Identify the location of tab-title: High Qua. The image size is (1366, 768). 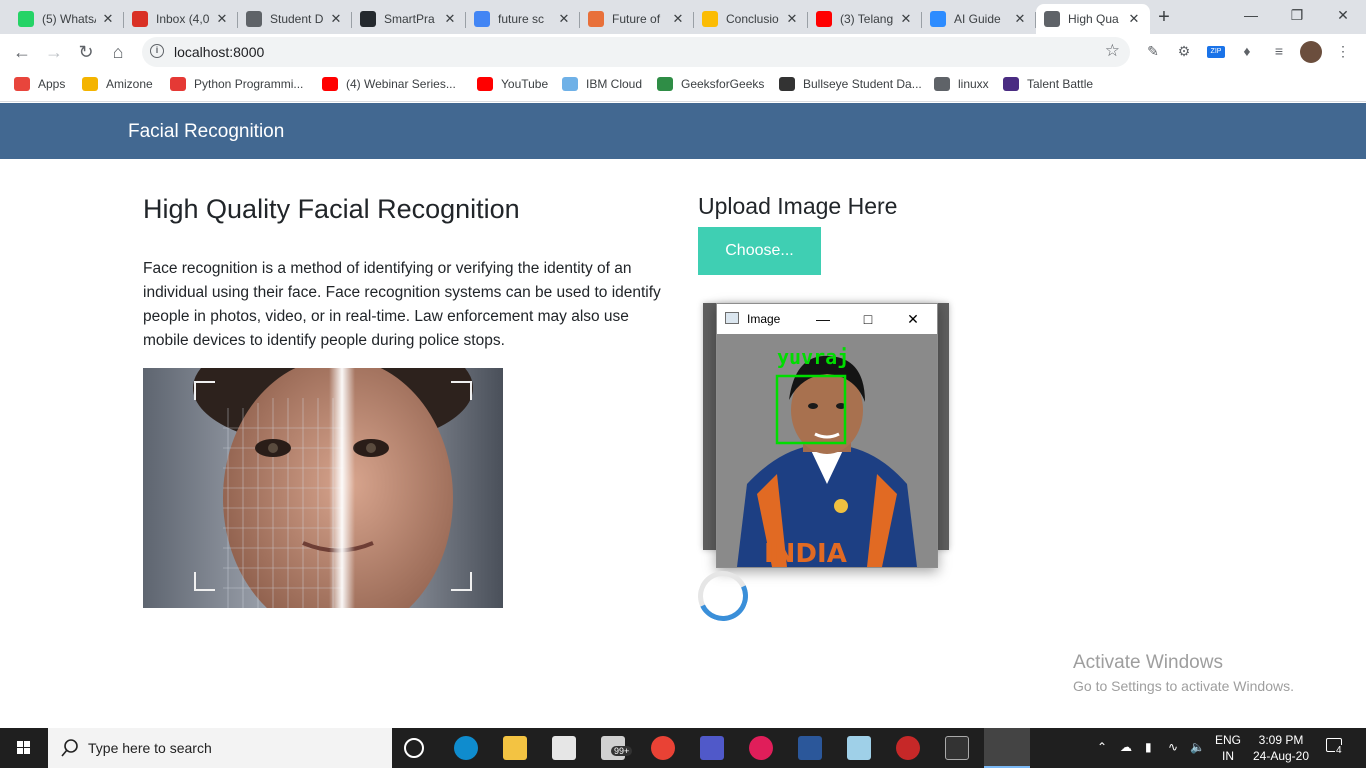
(1093, 19).